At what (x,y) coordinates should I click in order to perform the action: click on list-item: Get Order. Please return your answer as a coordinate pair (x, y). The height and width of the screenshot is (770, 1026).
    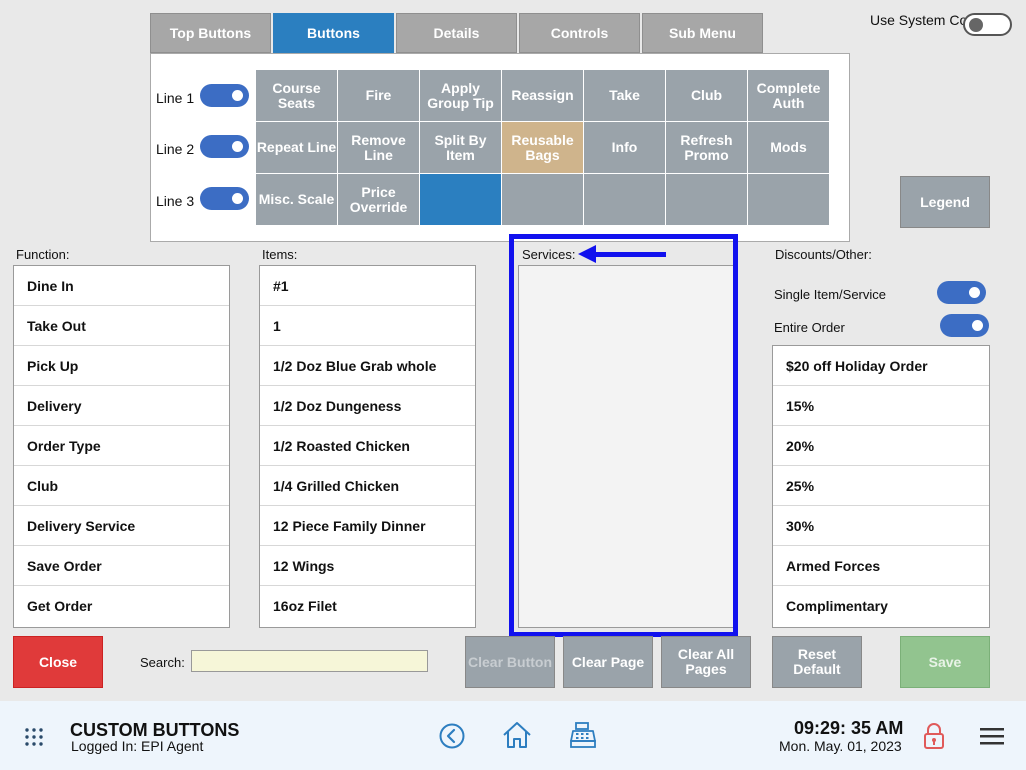
    Looking at the image, I should click on (121, 606).